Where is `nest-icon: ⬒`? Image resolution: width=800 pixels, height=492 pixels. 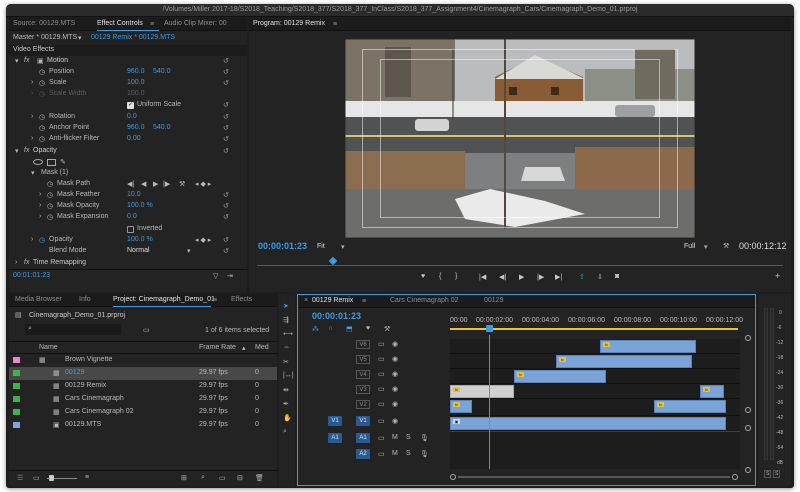 nest-icon: ⬒ is located at coordinates (349, 329).